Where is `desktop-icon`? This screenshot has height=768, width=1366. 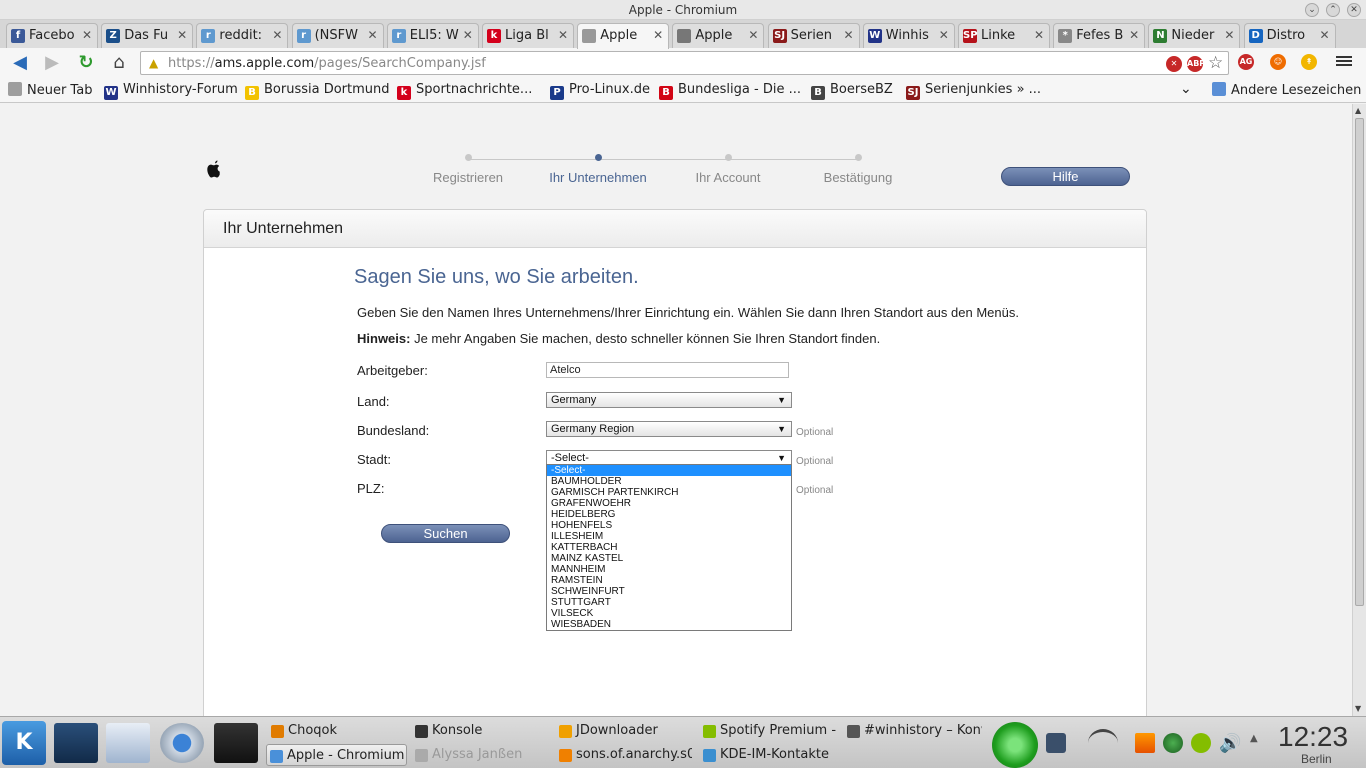 desktop-icon is located at coordinates (76, 743).